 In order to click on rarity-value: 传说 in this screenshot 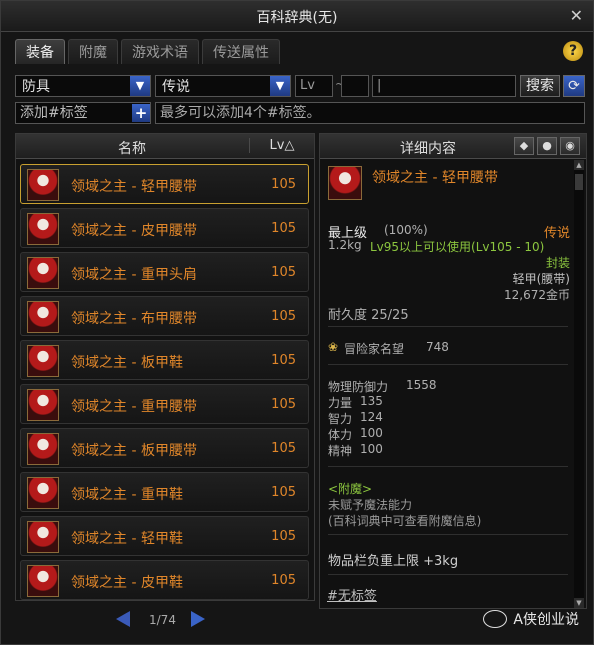, I will do `click(176, 87)`.